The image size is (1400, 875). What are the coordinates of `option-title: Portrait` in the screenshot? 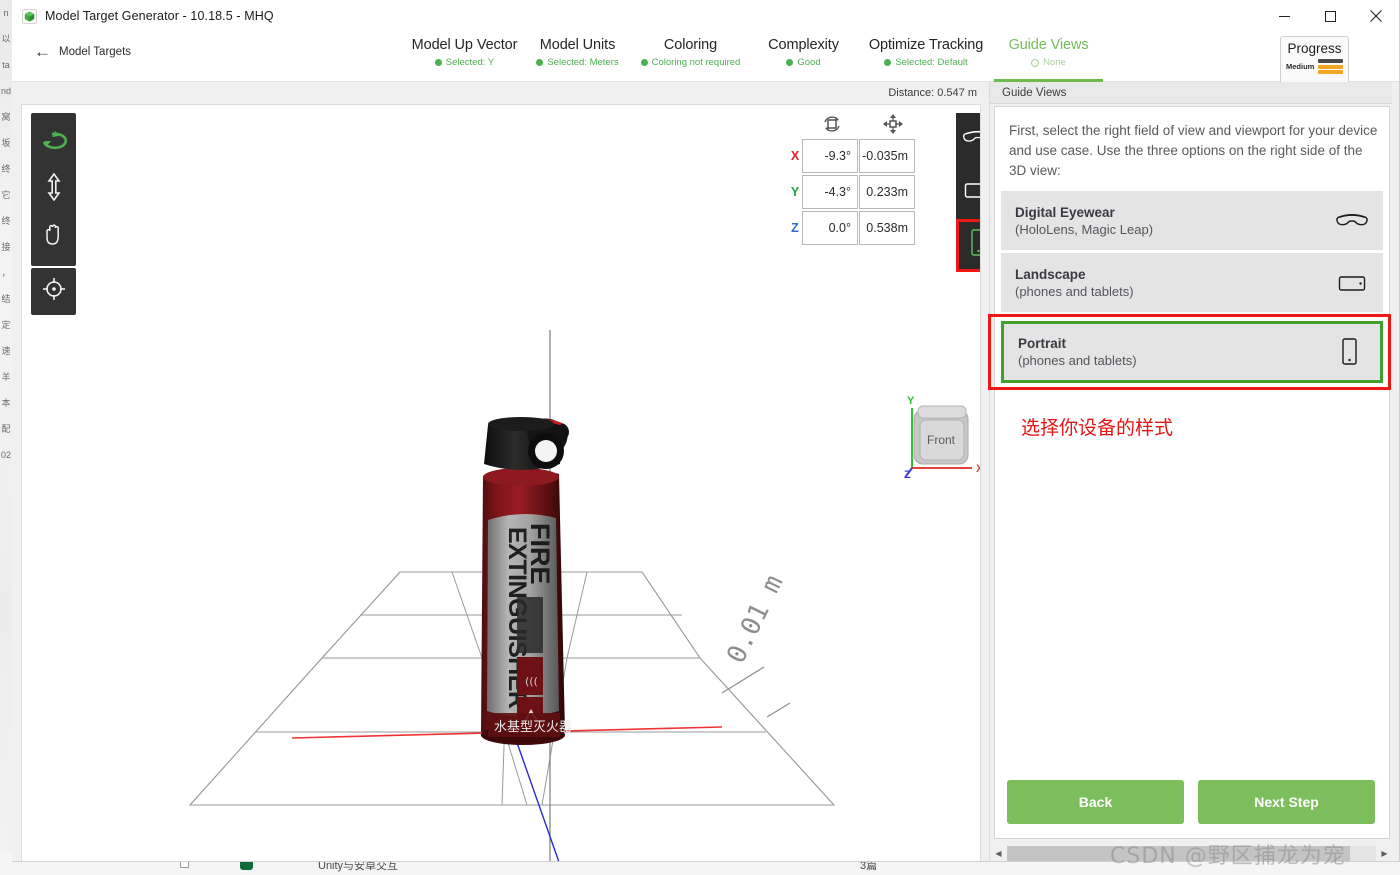 It's located at (1042, 343).